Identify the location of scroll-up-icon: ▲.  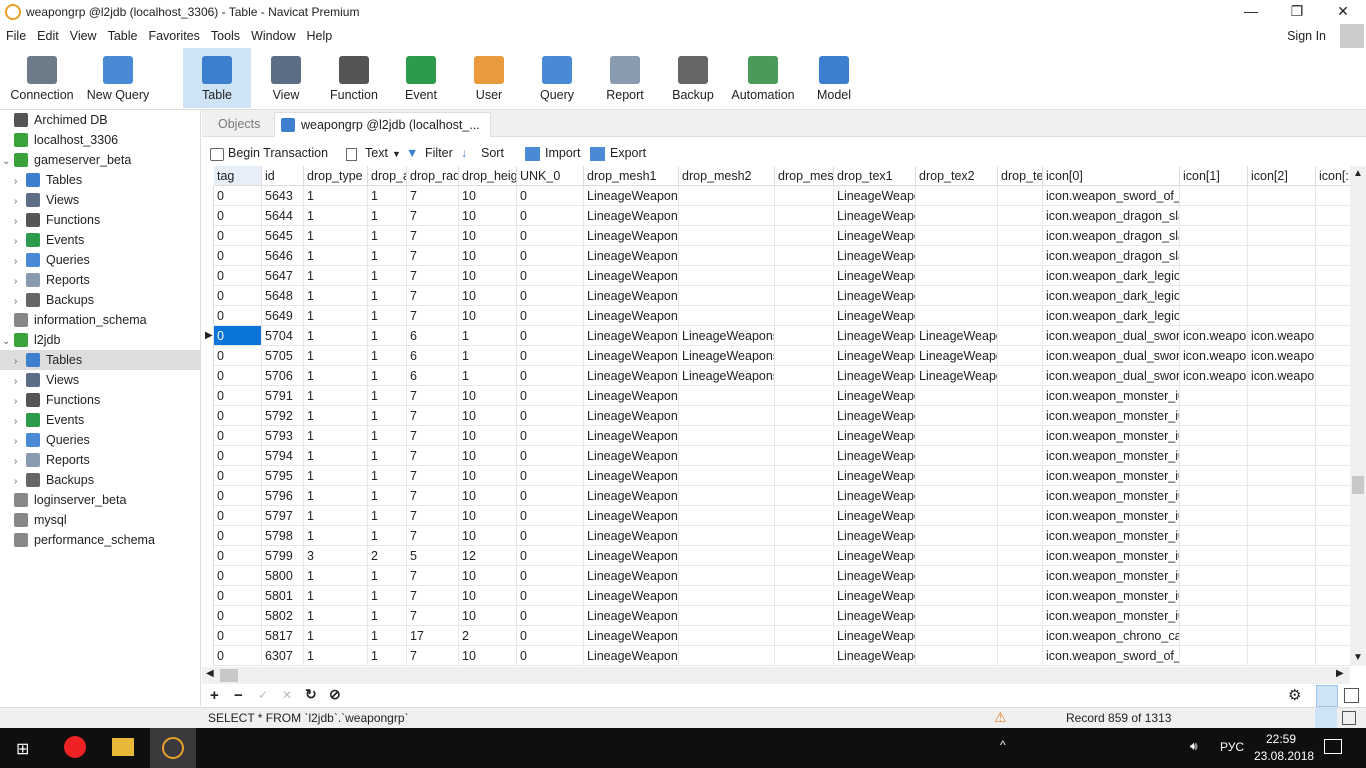
(1358, 173).